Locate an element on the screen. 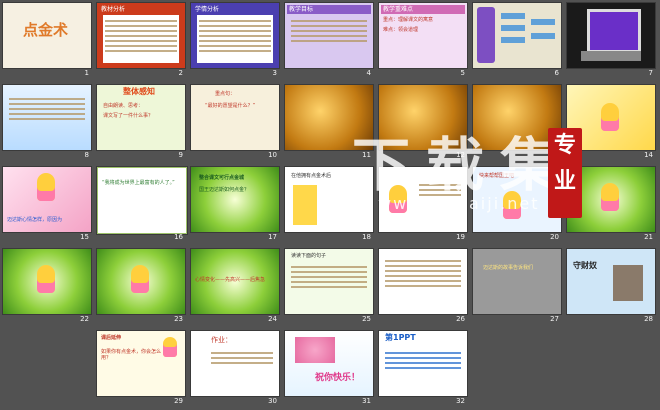 Image resolution: width=660 pixels, height=410 pixels. slide-number: 10 is located at coordinates (272, 155).